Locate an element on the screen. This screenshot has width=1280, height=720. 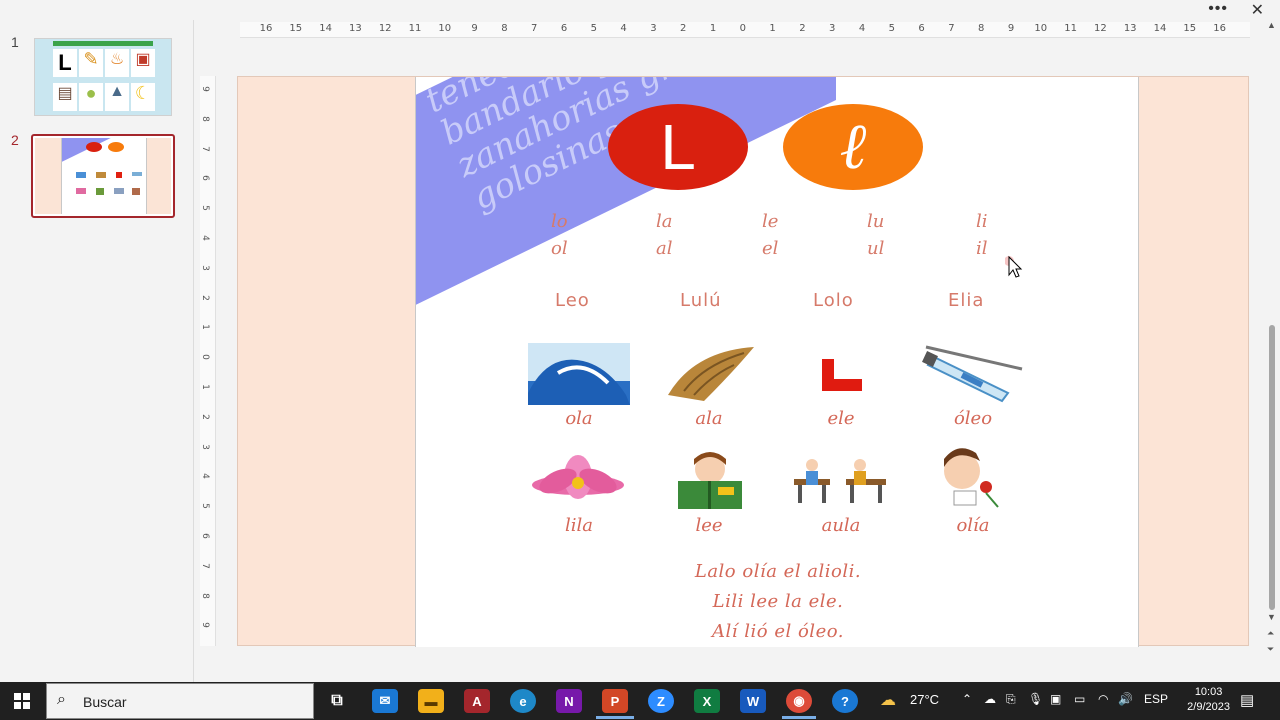
vertical-ruler: 9 8 7 6 5 4 3 2 1 0 1 2 3 4 5 6 7 8 9 is located at coordinates (208, 361).